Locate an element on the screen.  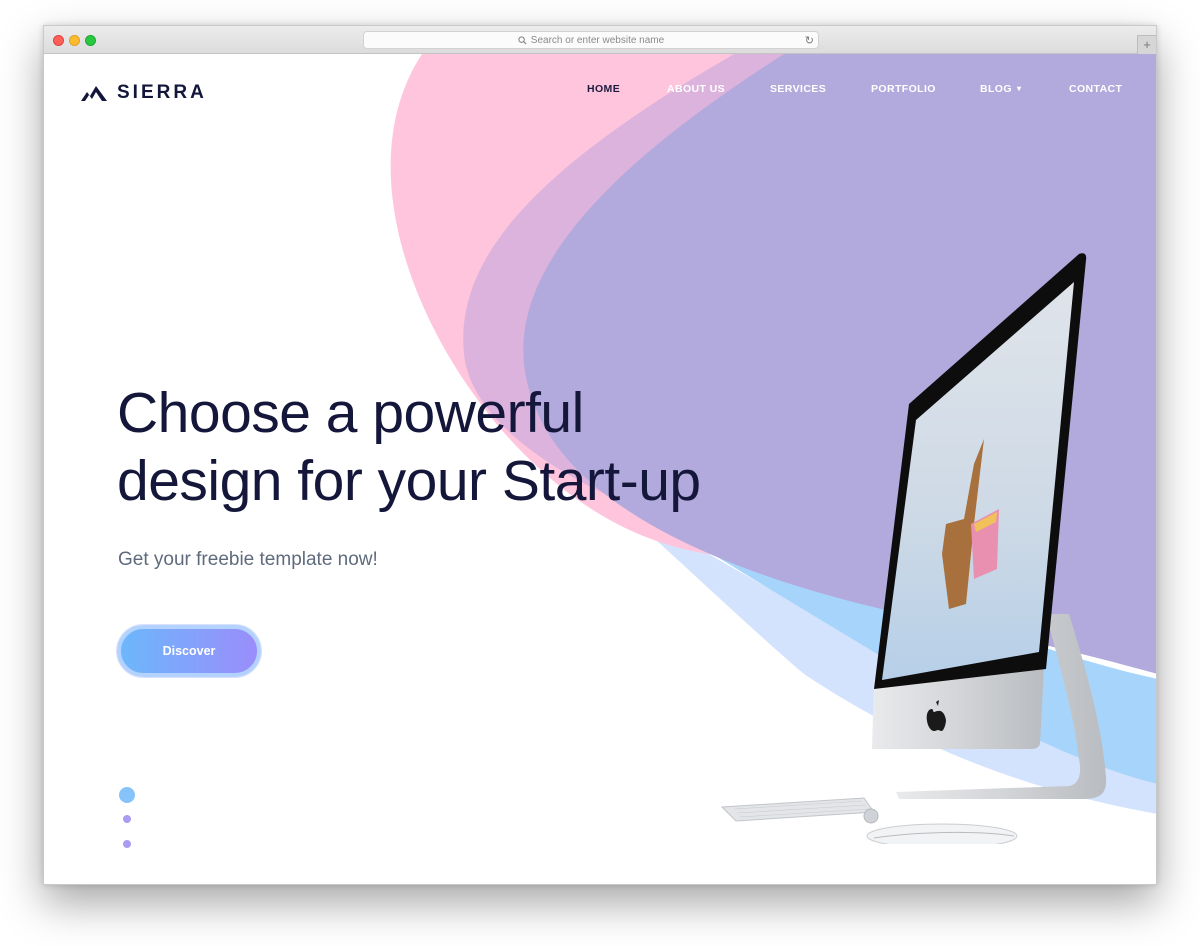
nav-about-us: ABOUT US is located at coordinates (696, 89).